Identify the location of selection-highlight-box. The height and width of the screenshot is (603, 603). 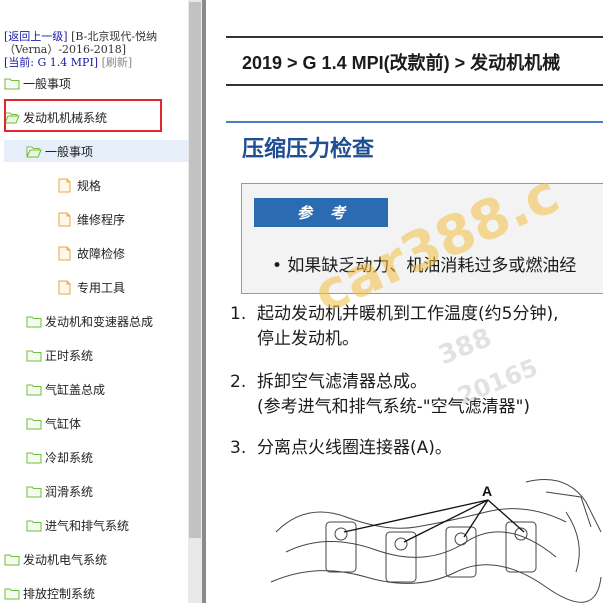
(83, 115).